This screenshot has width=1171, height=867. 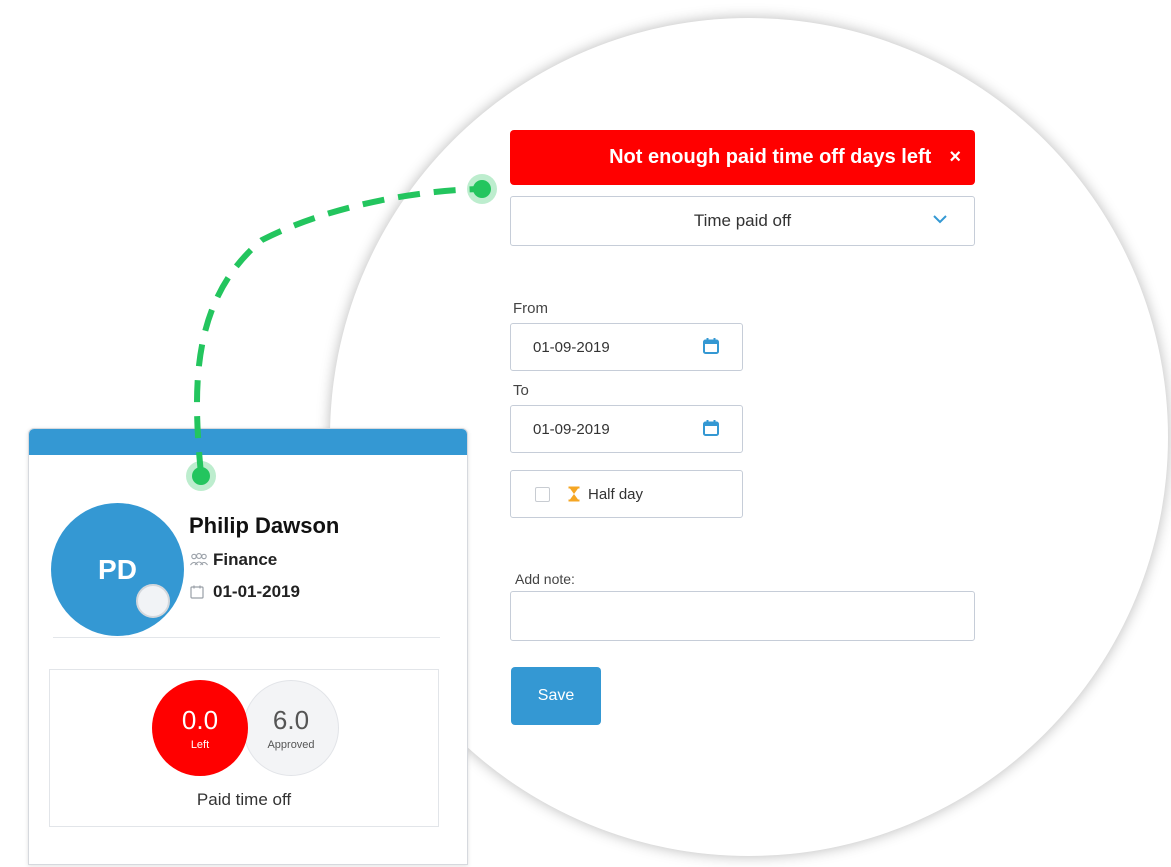 What do you see at coordinates (201, 560) in the screenshot?
I see `team-icon` at bounding box center [201, 560].